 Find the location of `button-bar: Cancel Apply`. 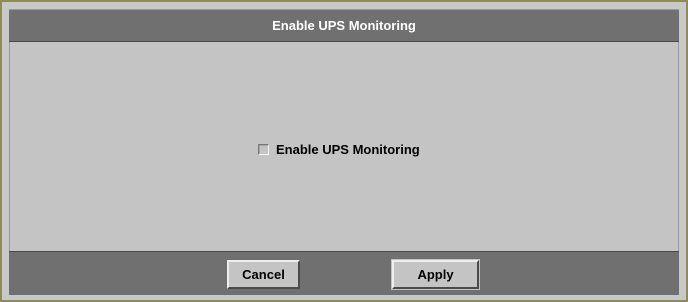

button-bar: Cancel Apply is located at coordinates (344, 273).